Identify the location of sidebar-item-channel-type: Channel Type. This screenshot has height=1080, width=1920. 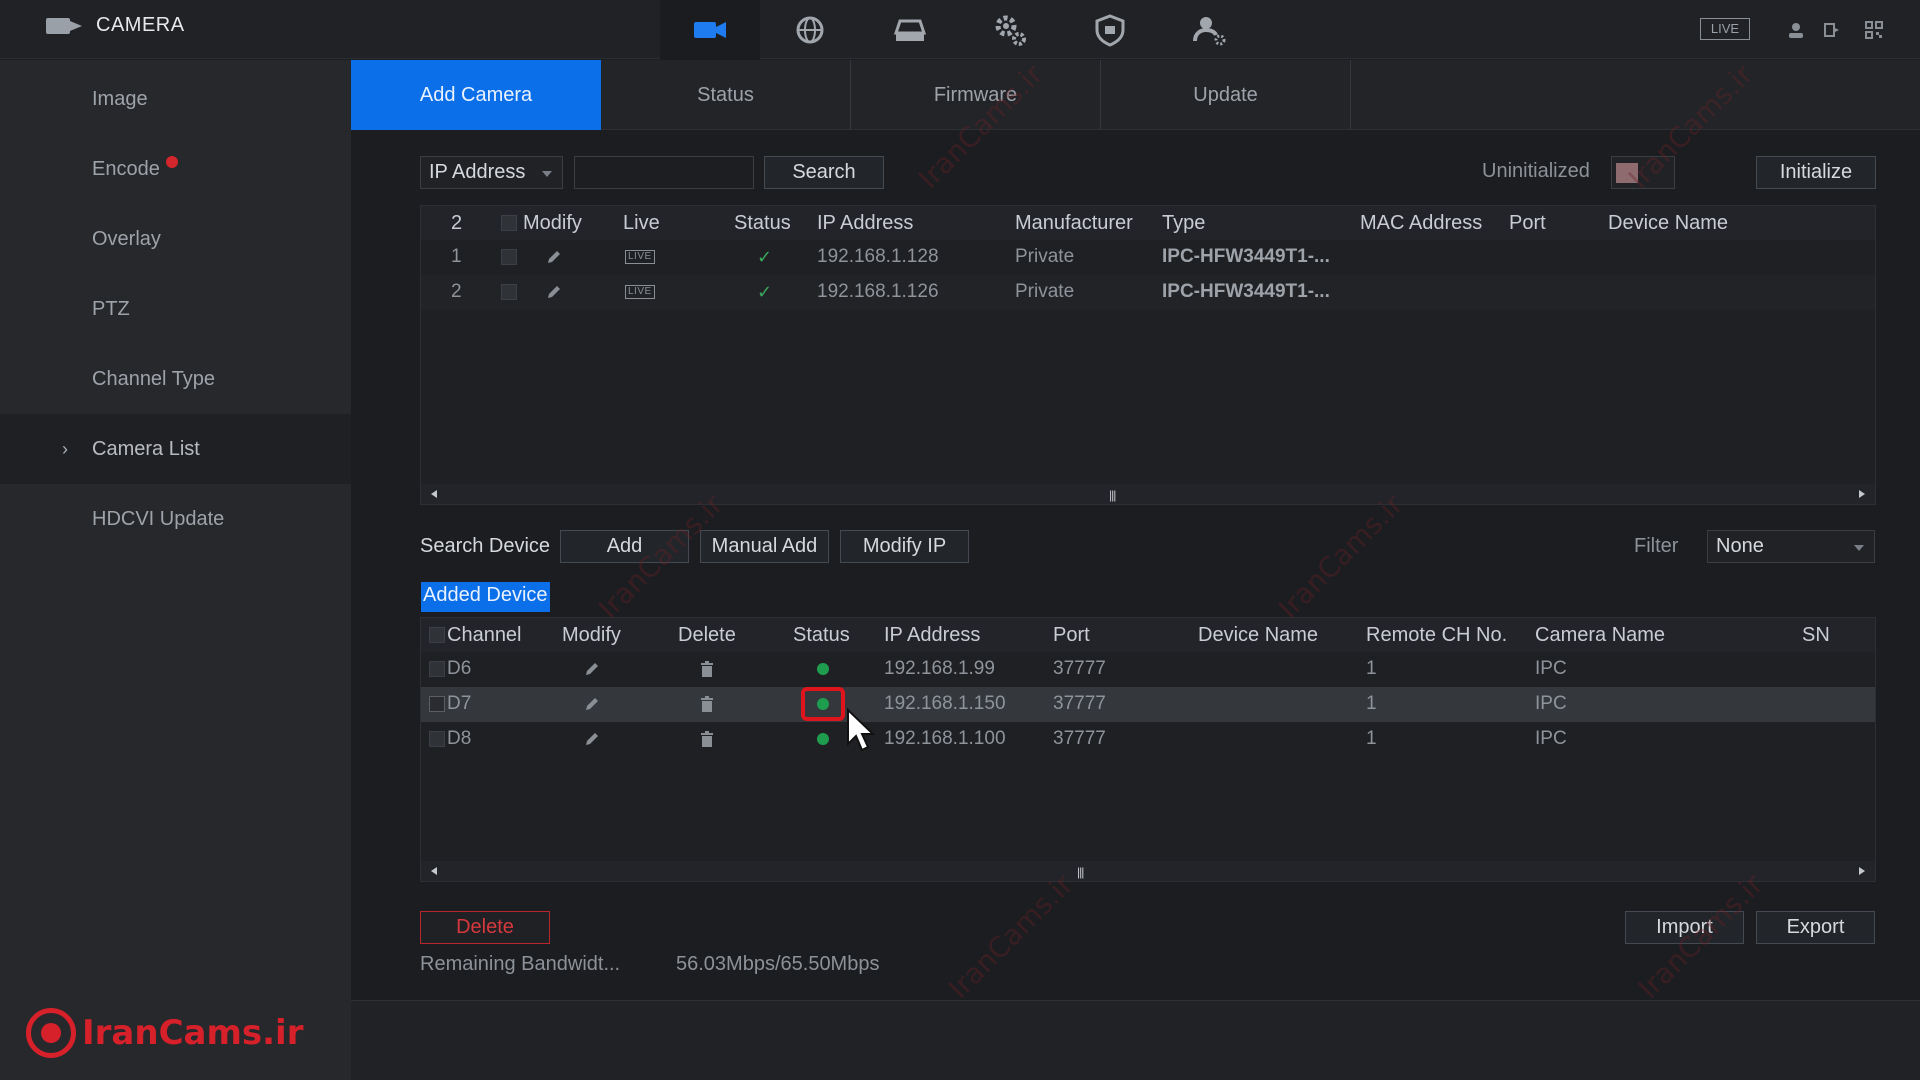
(175, 379).